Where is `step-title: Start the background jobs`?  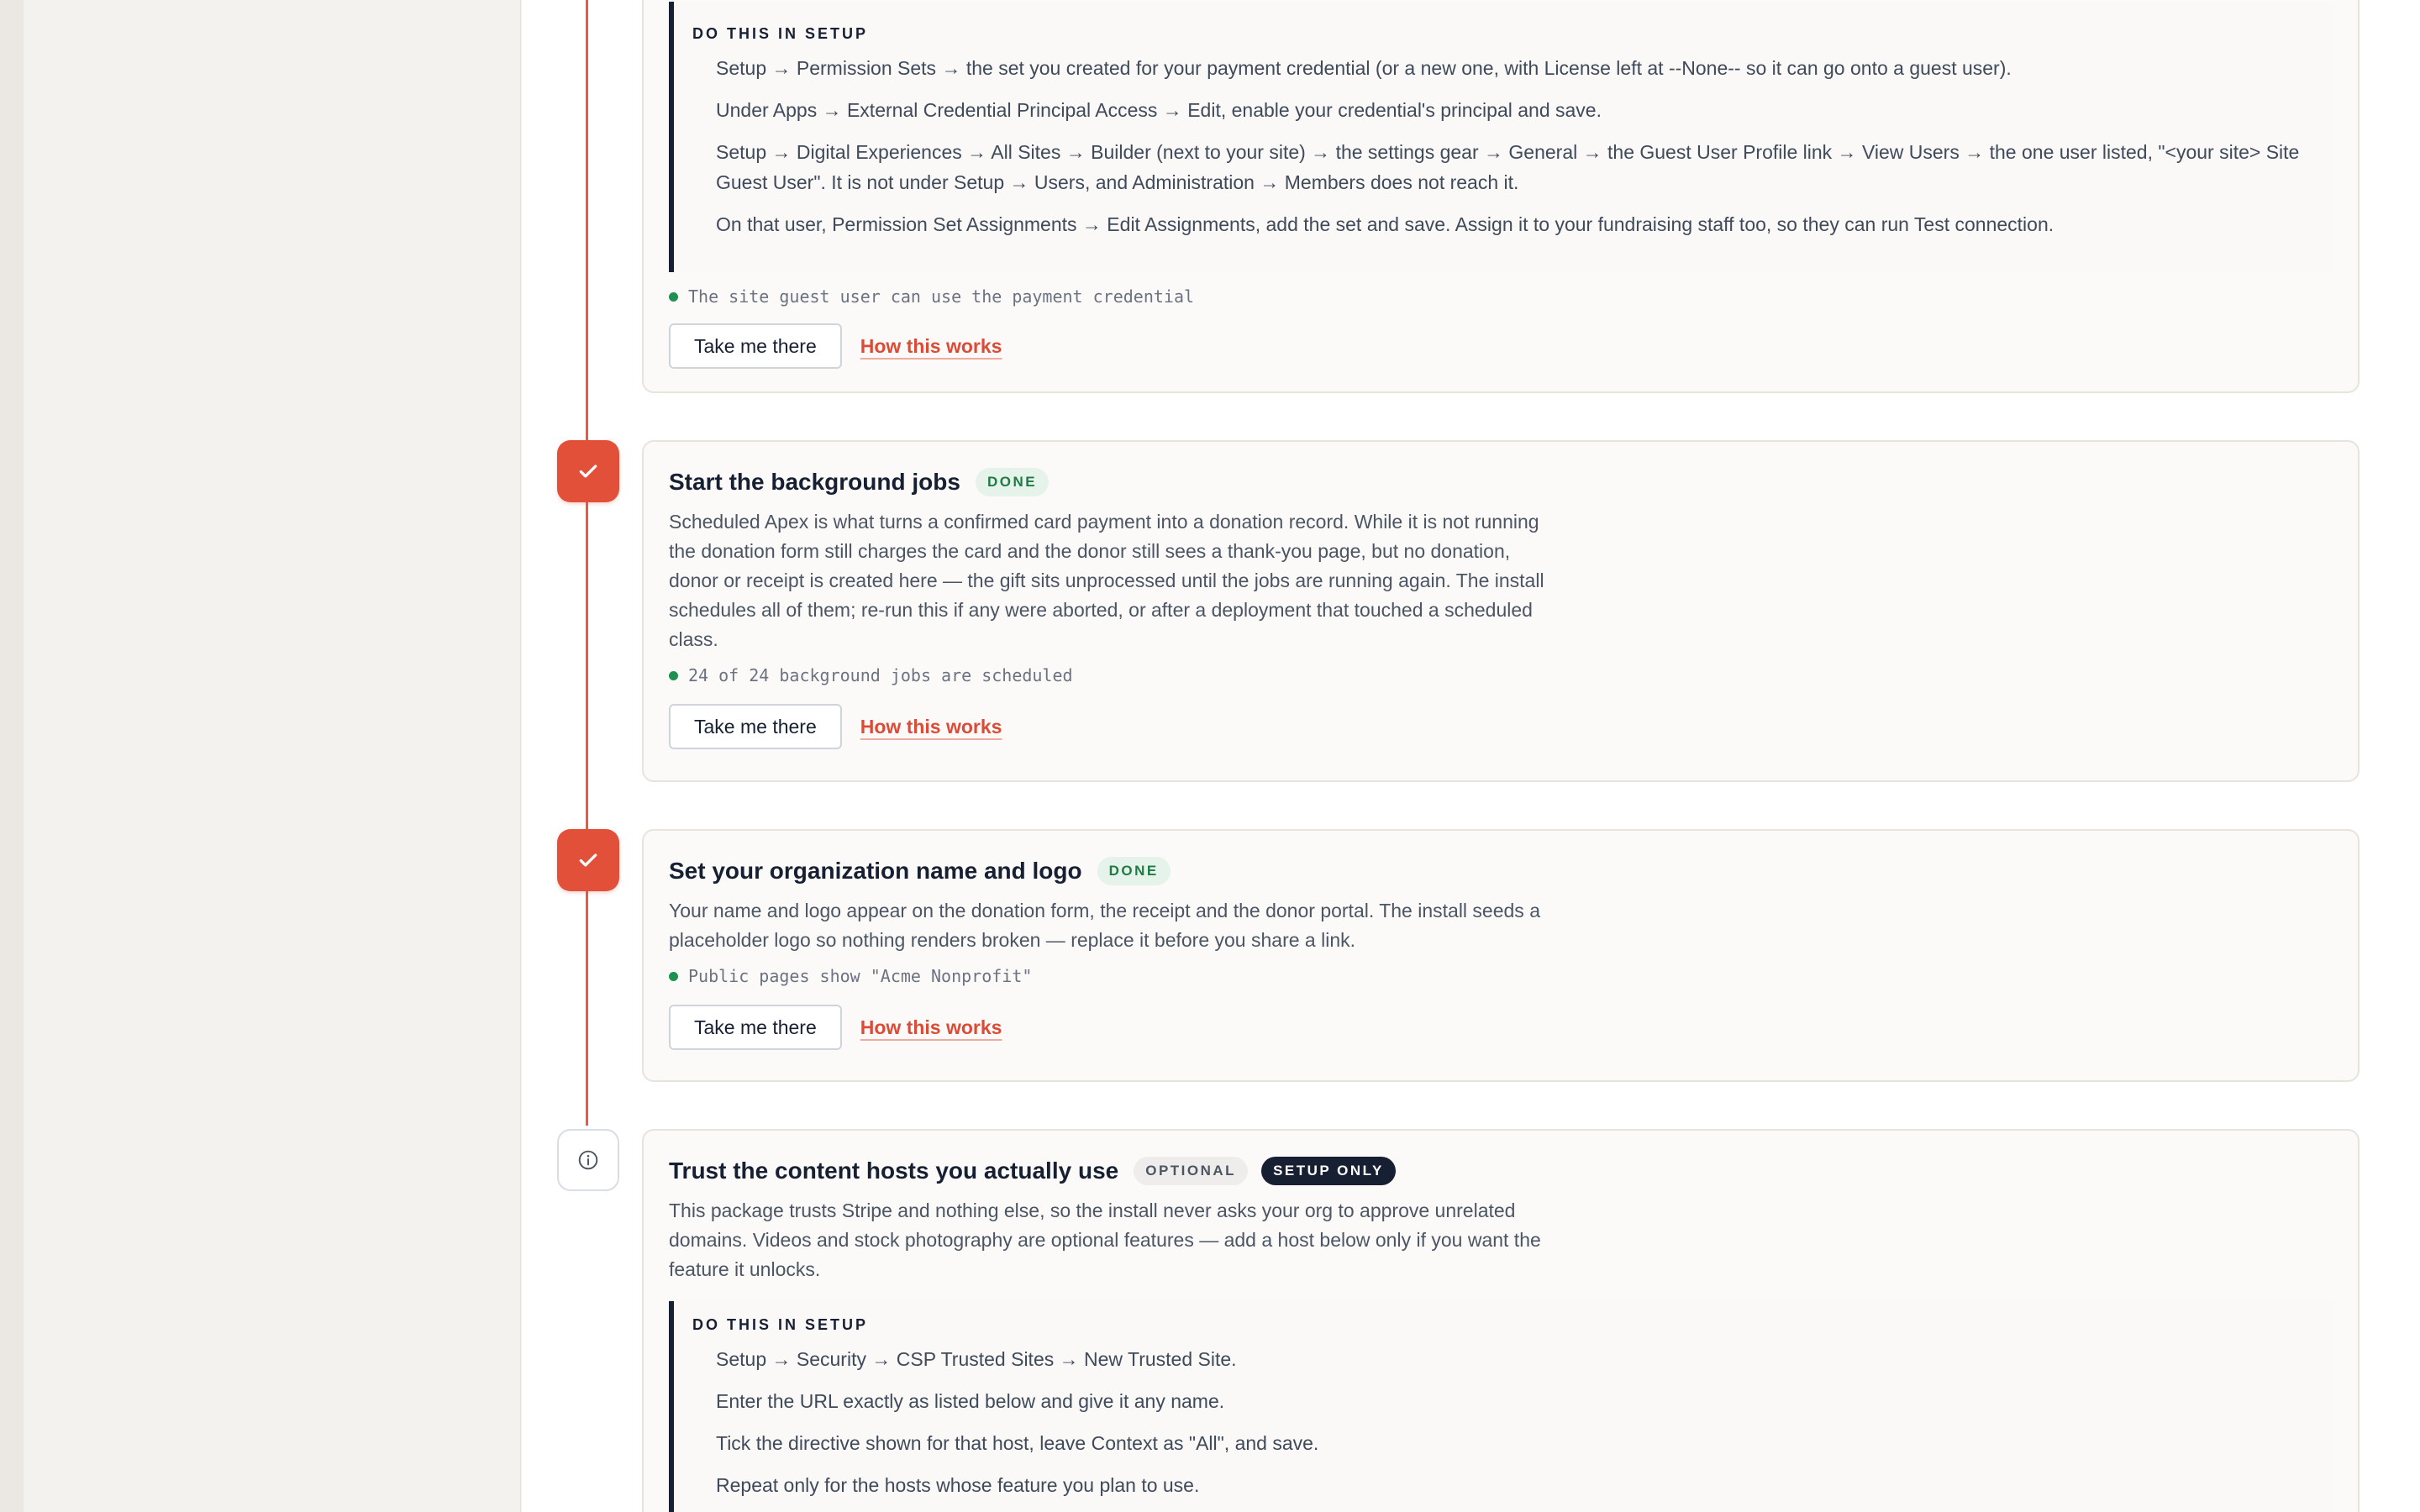 step-title: Start the background jobs is located at coordinates (814, 482).